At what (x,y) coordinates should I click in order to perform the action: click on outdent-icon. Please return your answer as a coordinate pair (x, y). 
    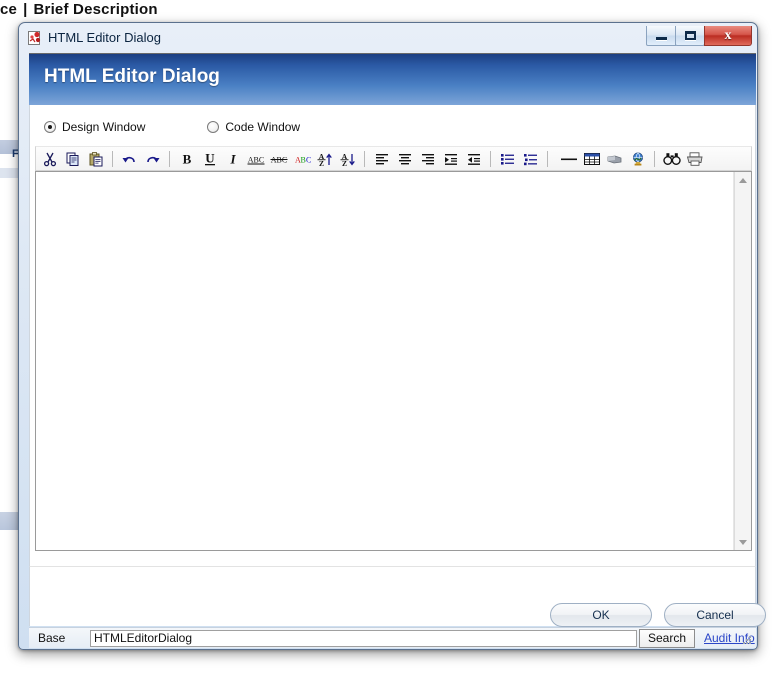
    Looking at the image, I should click on (473, 158).